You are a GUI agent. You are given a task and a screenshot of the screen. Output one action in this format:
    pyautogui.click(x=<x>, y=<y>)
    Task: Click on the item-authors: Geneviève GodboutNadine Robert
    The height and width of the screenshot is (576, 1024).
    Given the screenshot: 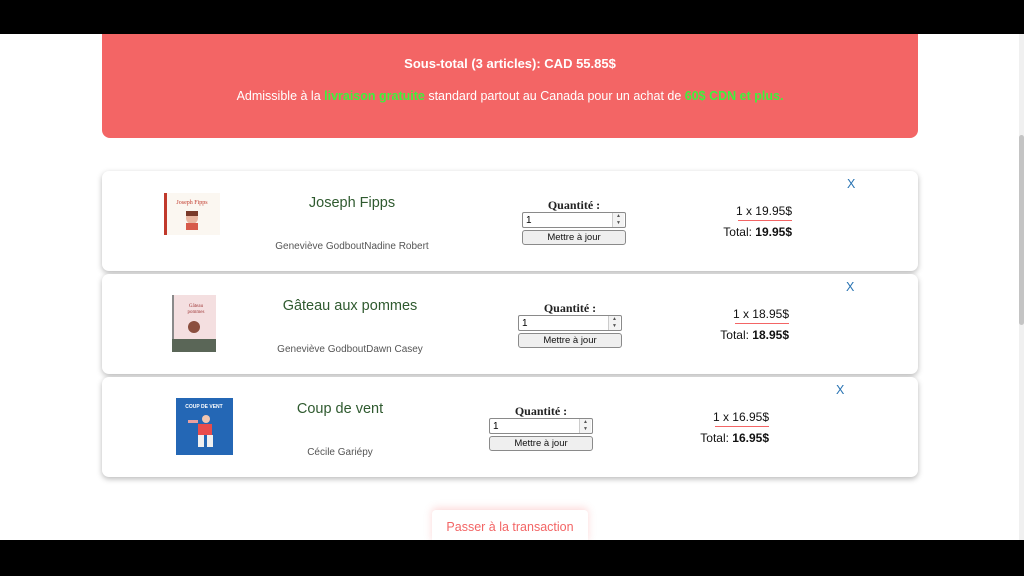 What is the action you would take?
    pyautogui.click(x=352, y=246)
    